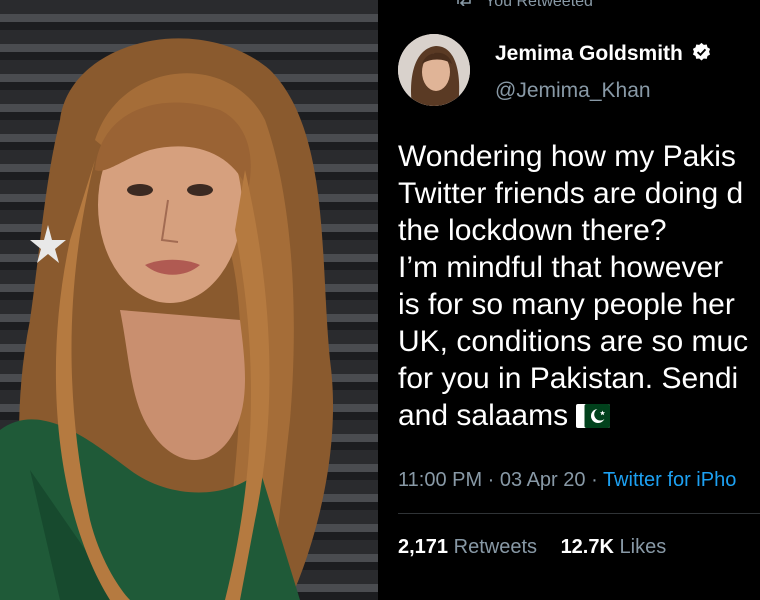 The image size is (760, 600). Describe the element at coordinates (495, 547) in the screenshot. I see `retweets-label: Retweets` at that location.